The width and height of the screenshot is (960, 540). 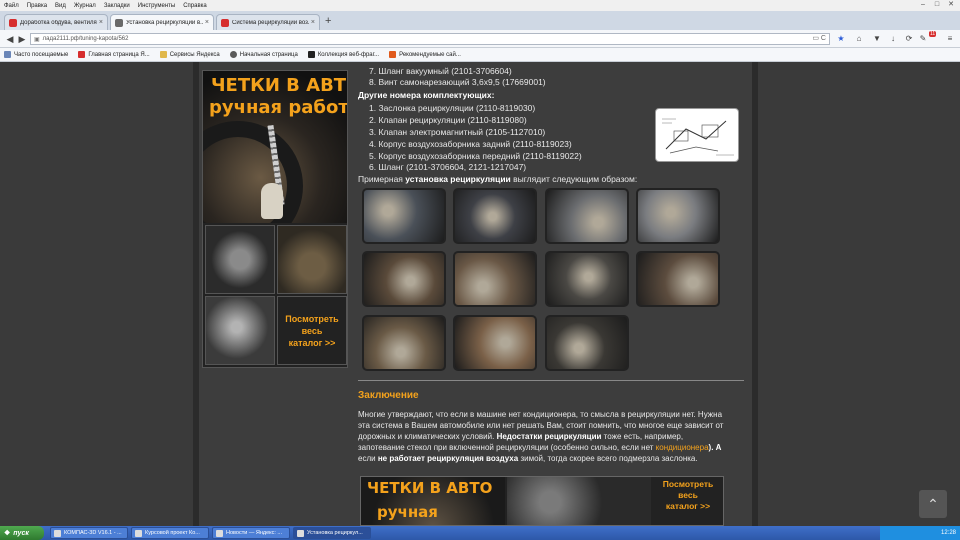 What do you see at coordinates (430, 39) in the screenshot?
I see `address-bar: ▣ лада2111.рф/tuning-kapota/562 ▭ C` at bounding box center [430, 39].